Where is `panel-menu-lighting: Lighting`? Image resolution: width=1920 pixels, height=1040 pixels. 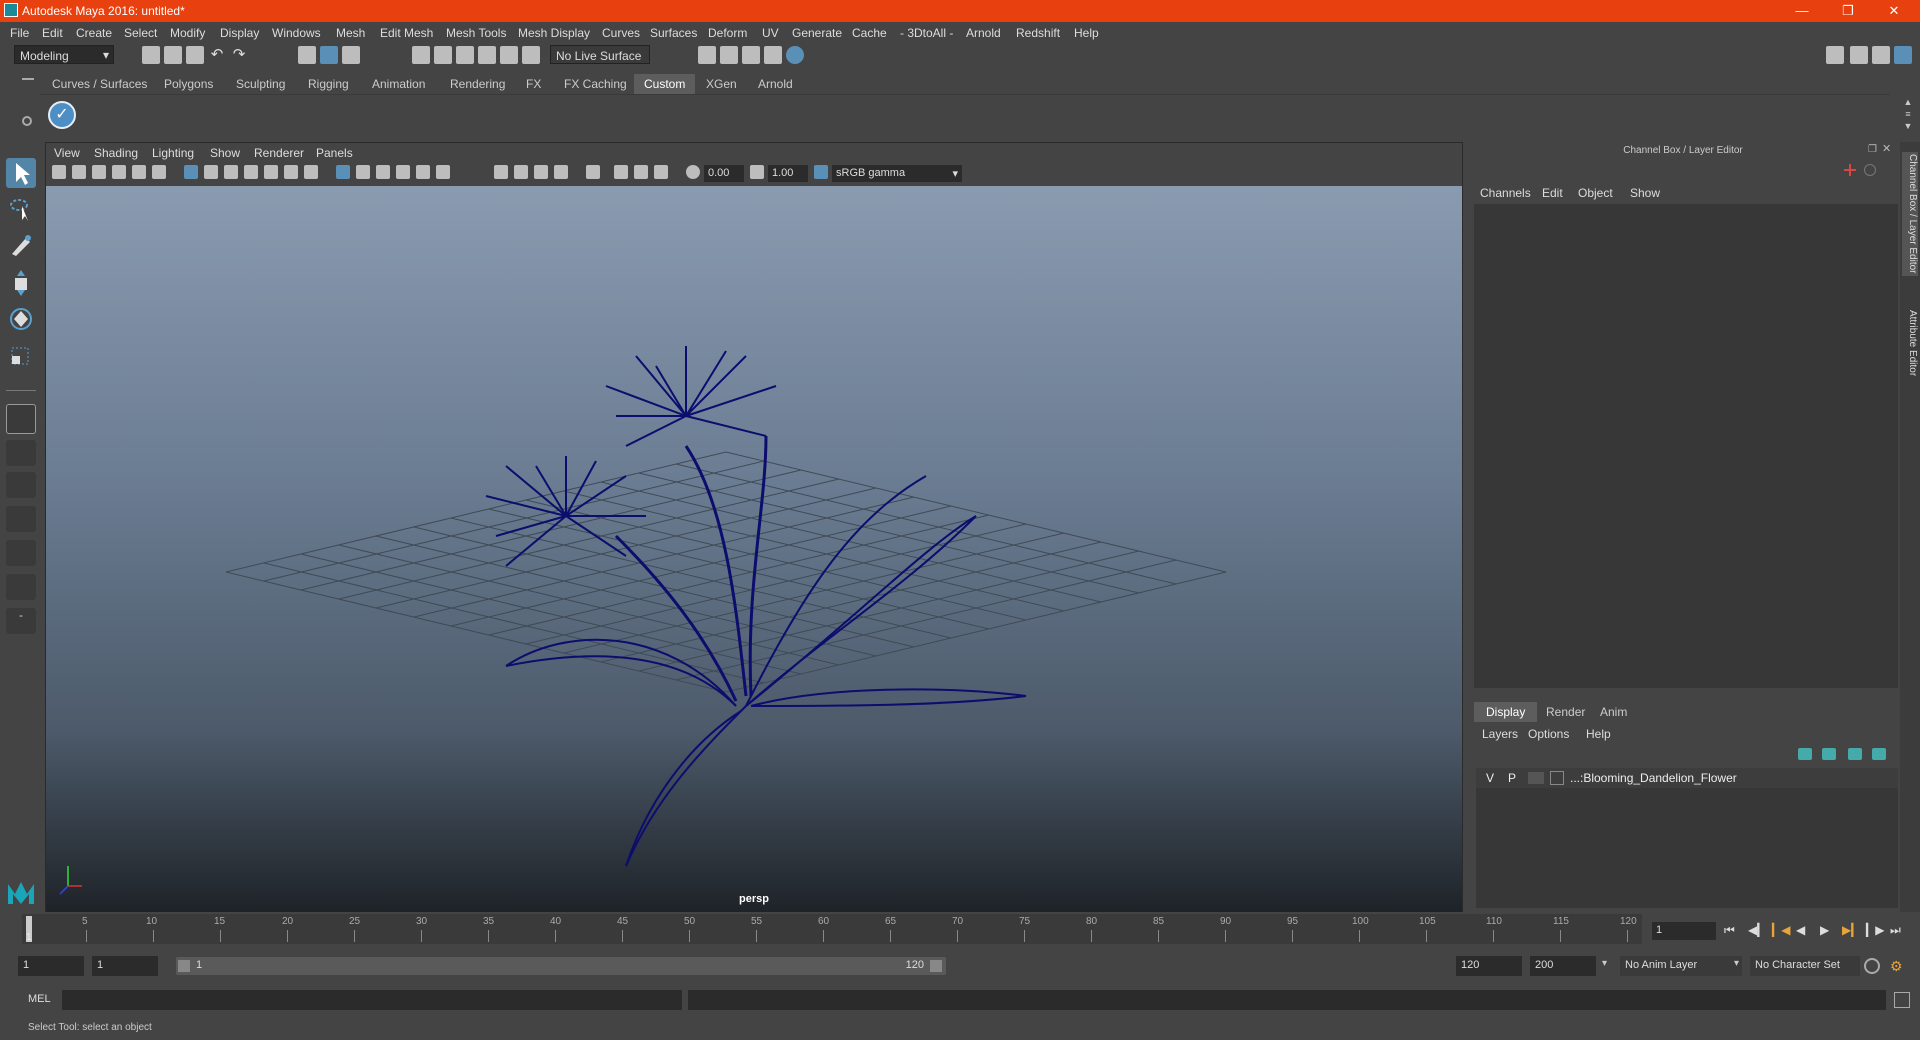
panel-menu-lighting: Lighting is located at coordinates (173, 153).